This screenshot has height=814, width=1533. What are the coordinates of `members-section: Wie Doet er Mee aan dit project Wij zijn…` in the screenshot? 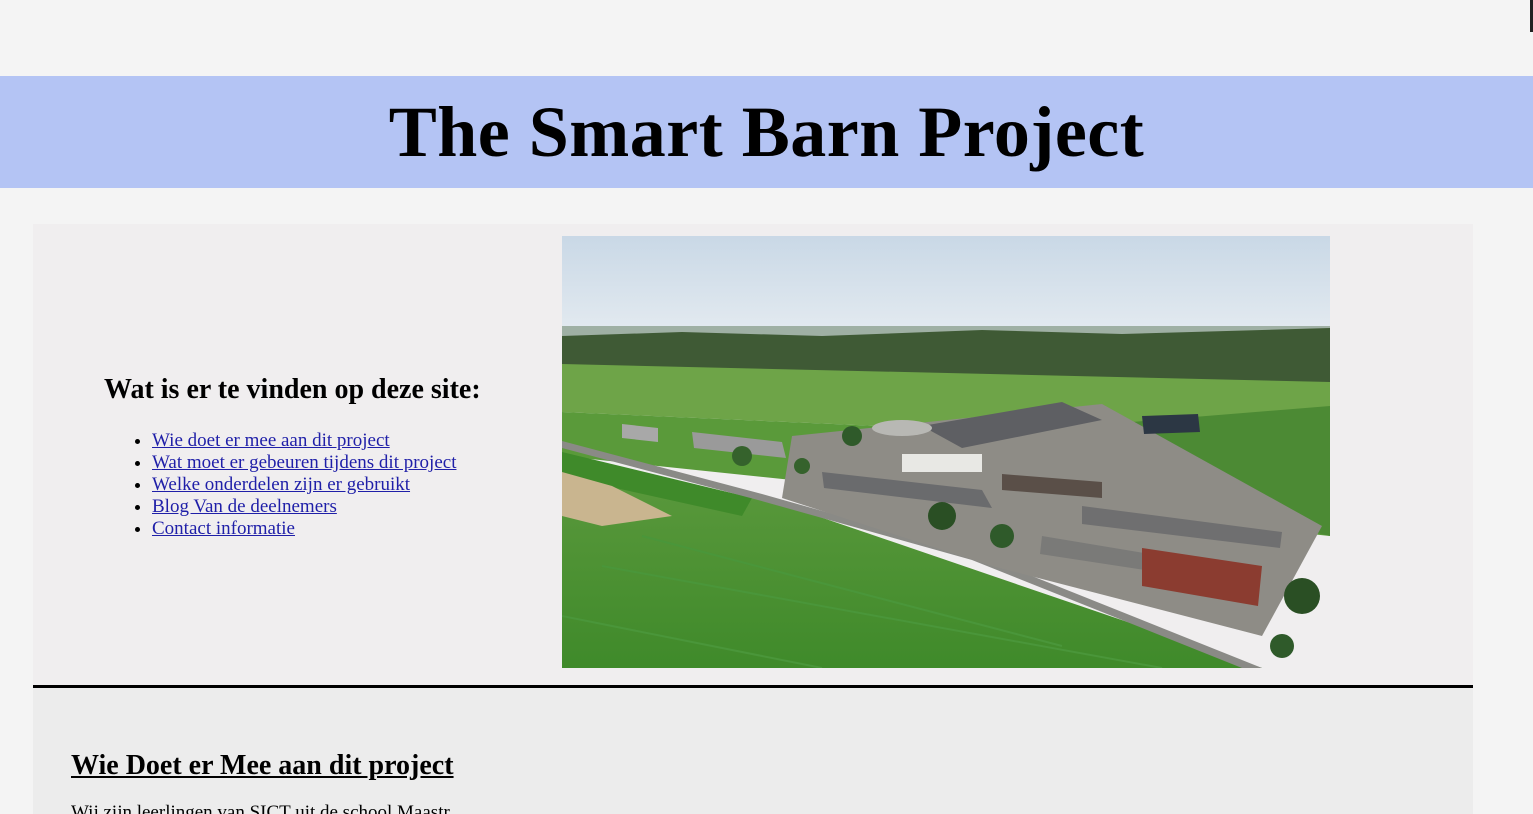 It's located at (753, 751).